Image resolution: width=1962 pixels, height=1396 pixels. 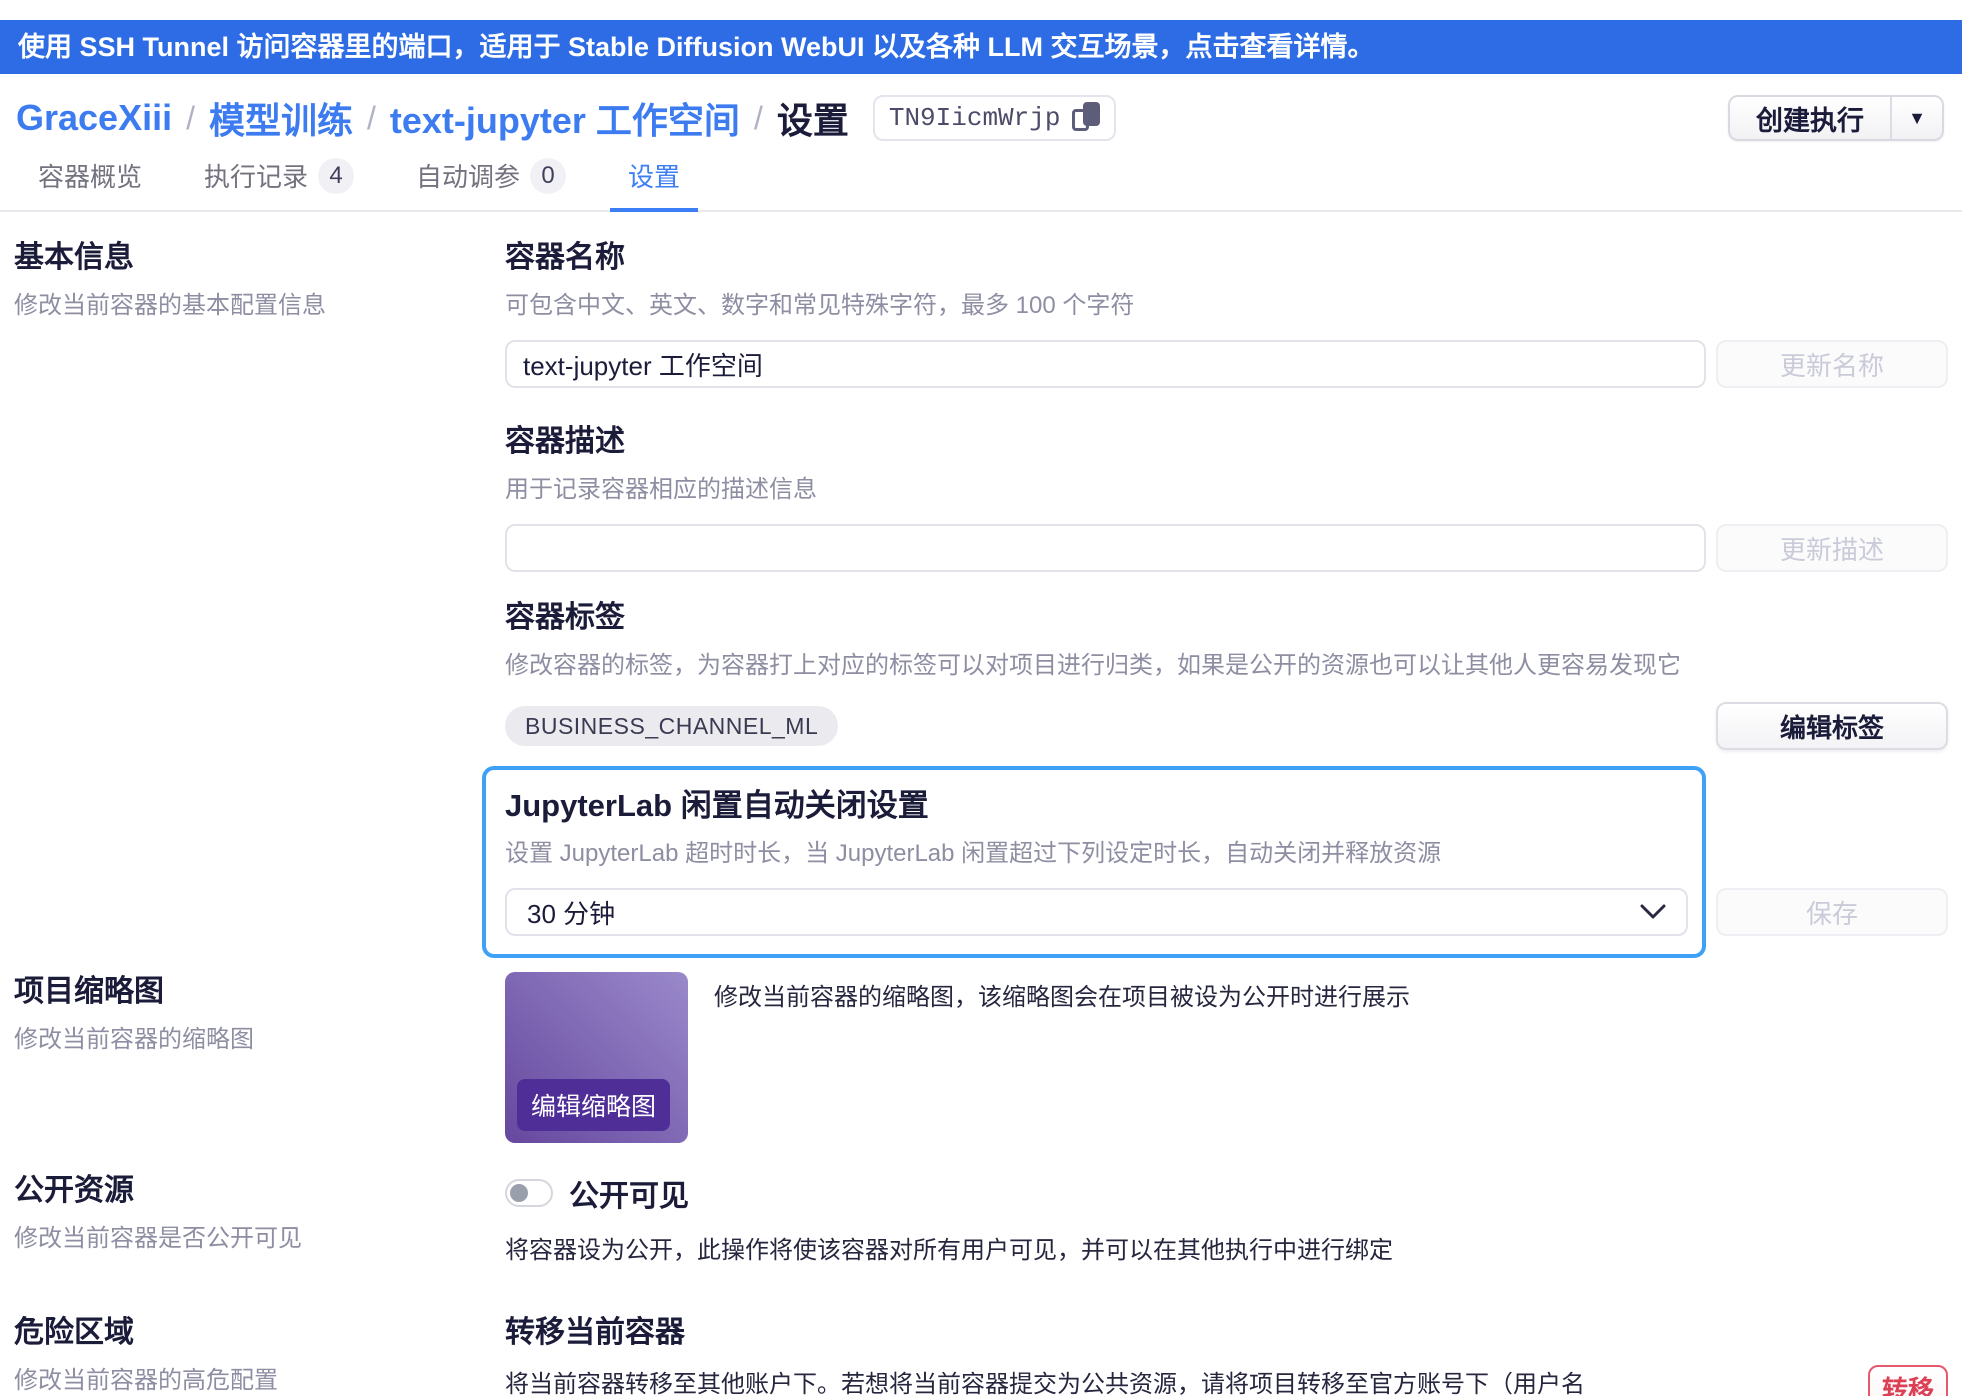 What do you see at coordinates (1832, 912) in the screenshot?
I see `save-button: 保存` at bounding box center [1832, 912].